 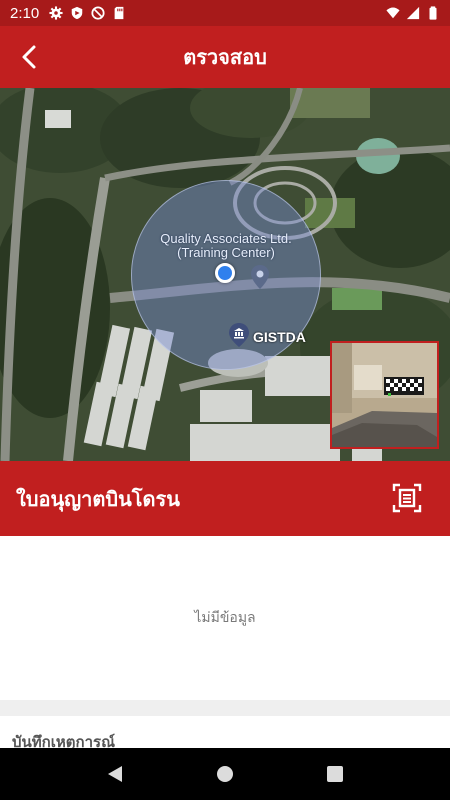 I want to click on event-log-section: บันทึกเหตุการณ์, so click(x=225, y=732).